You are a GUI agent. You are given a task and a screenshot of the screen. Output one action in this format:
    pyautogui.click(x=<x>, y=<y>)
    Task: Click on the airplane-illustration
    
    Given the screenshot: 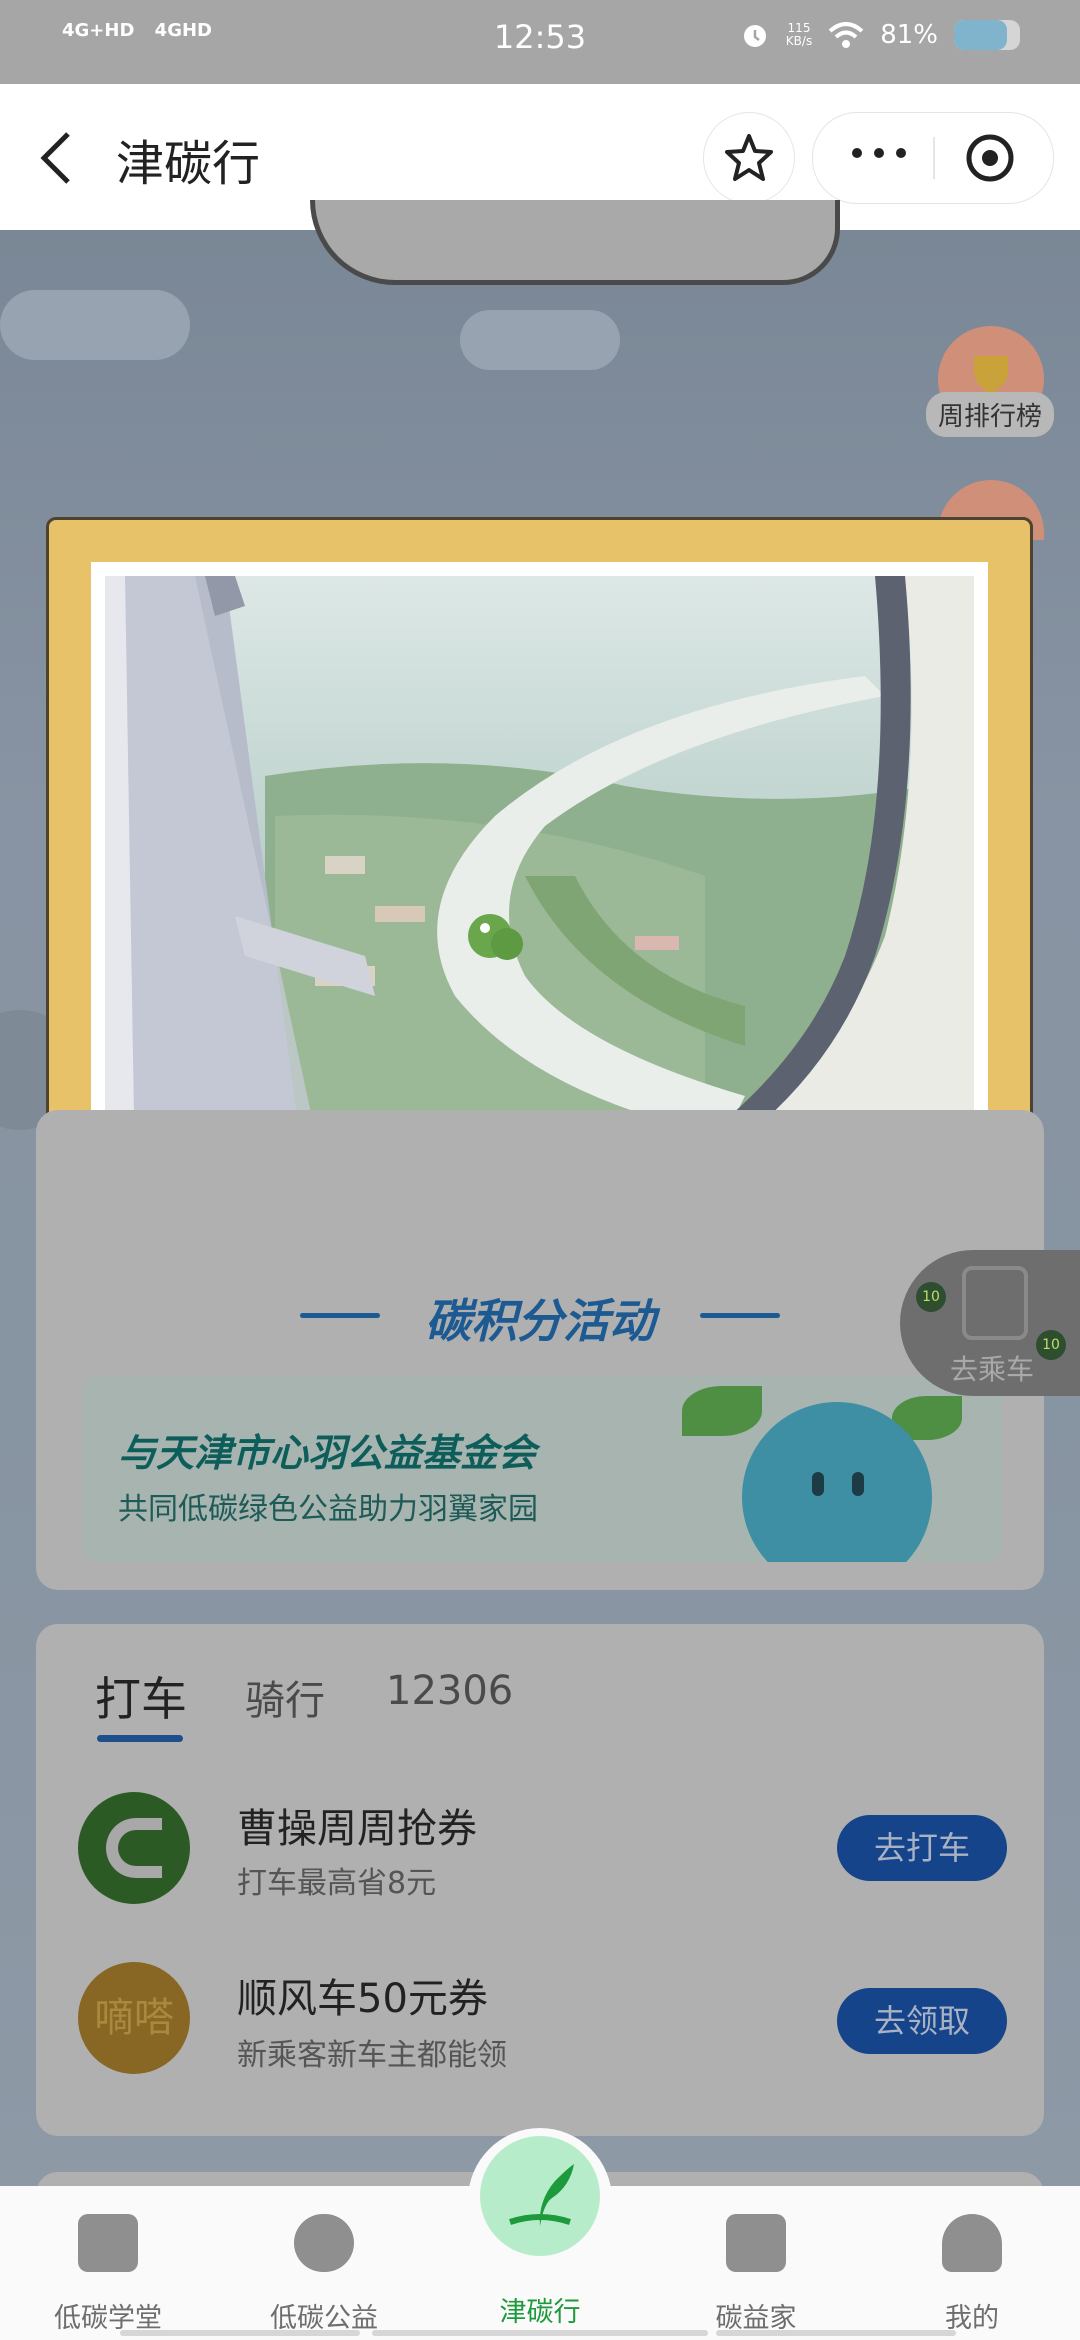 What is the action you would take?
    pyautogui.click(x=575, y=242)
    